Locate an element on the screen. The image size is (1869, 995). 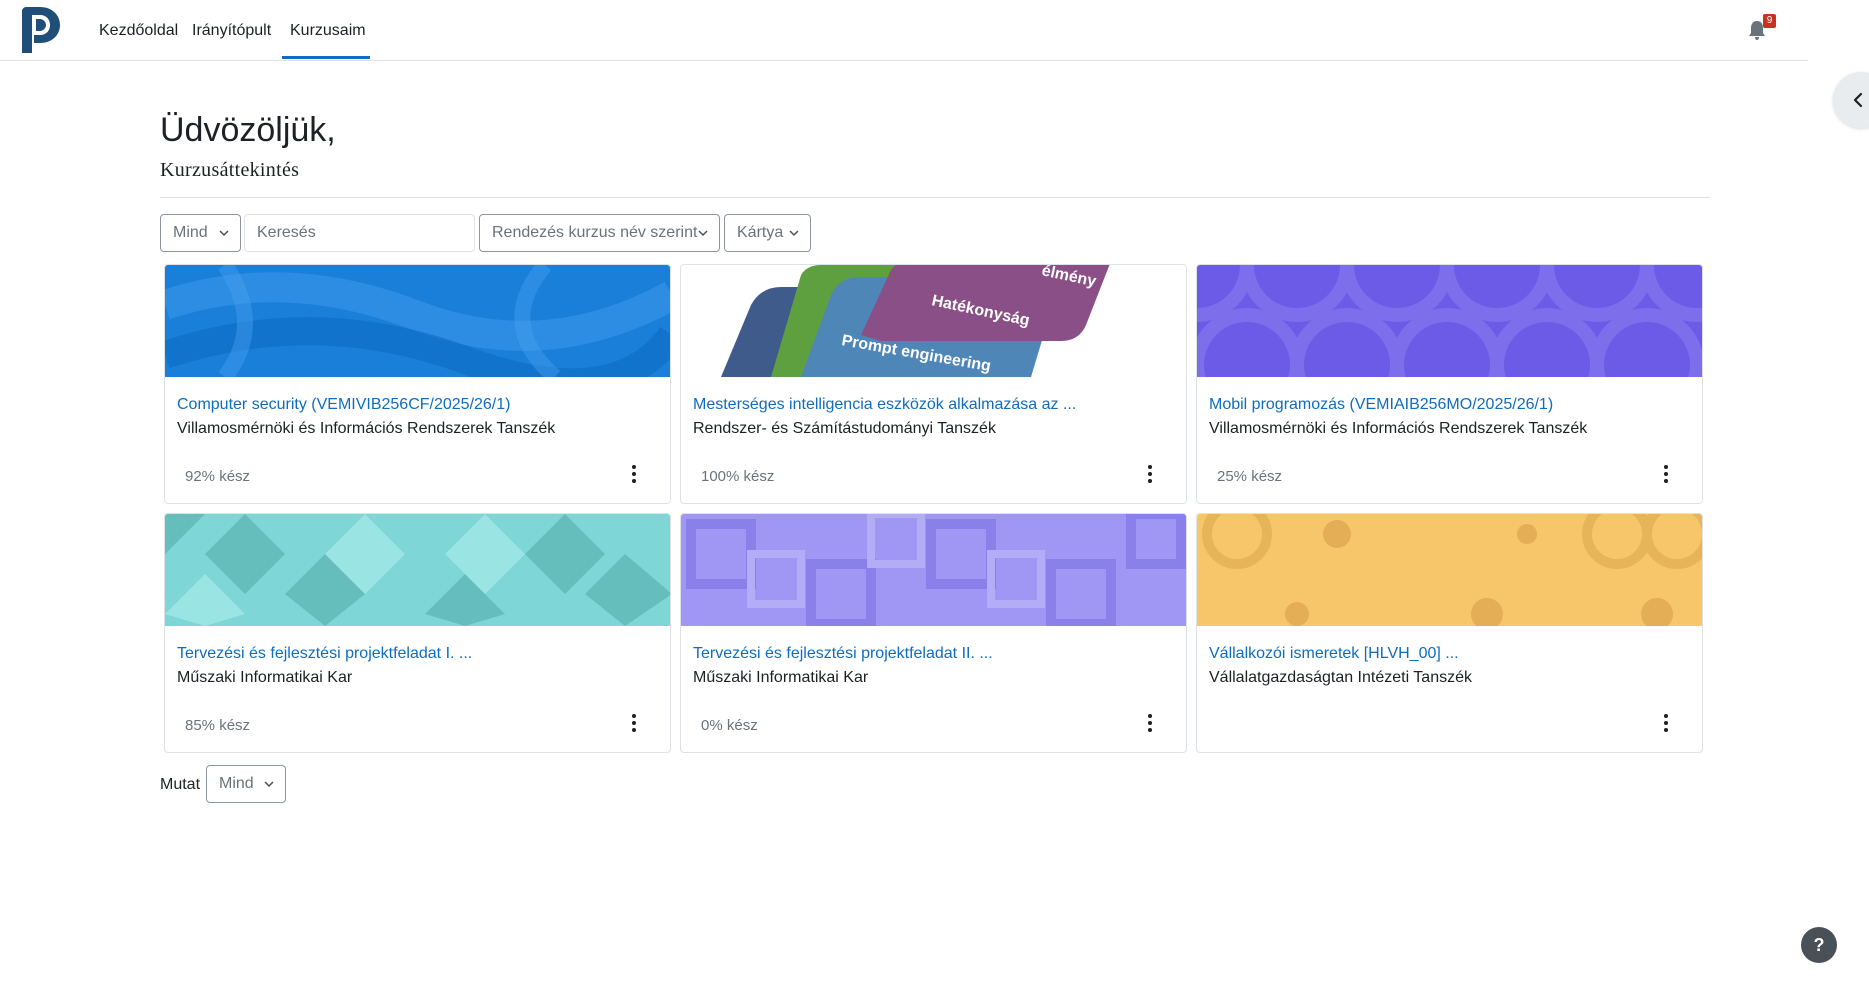
show-count-label: Mutat is located at coordinates (180, 784).